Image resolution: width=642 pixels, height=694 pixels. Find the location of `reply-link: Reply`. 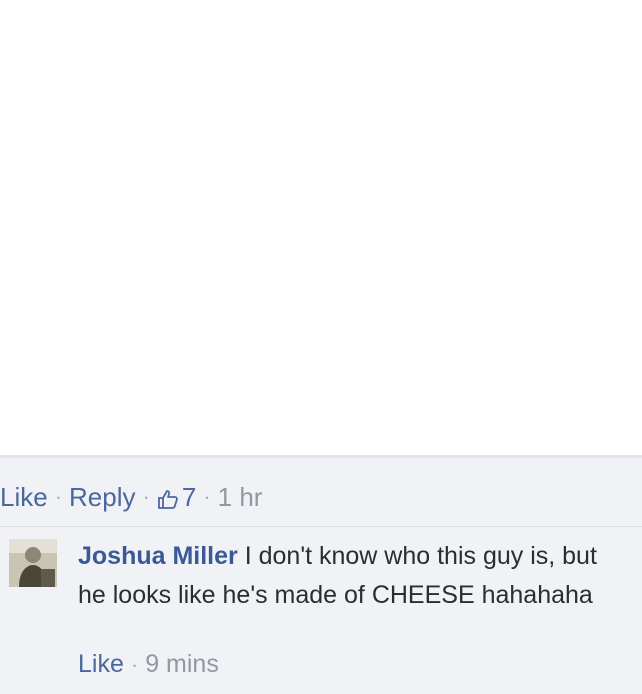

reply-link: Reply is located at coordinates (102, 497).